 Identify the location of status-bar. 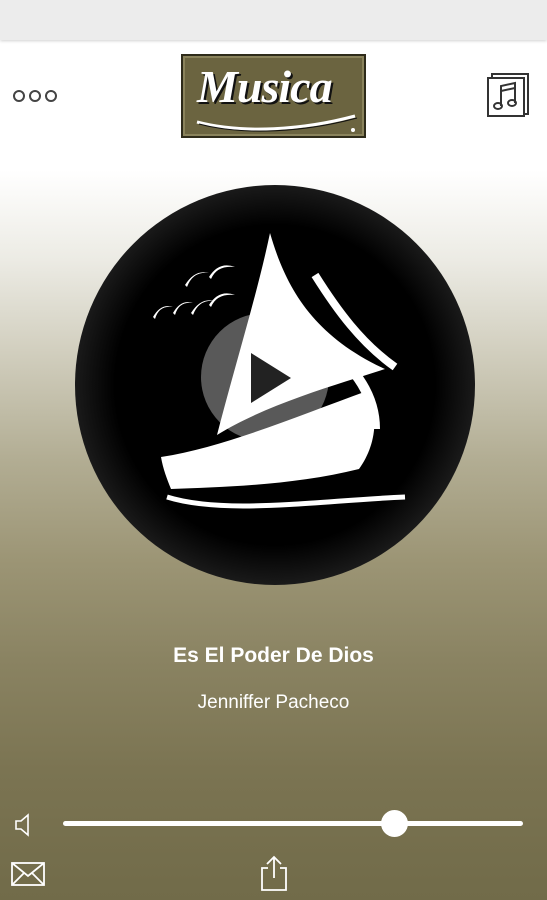
(273, 20).